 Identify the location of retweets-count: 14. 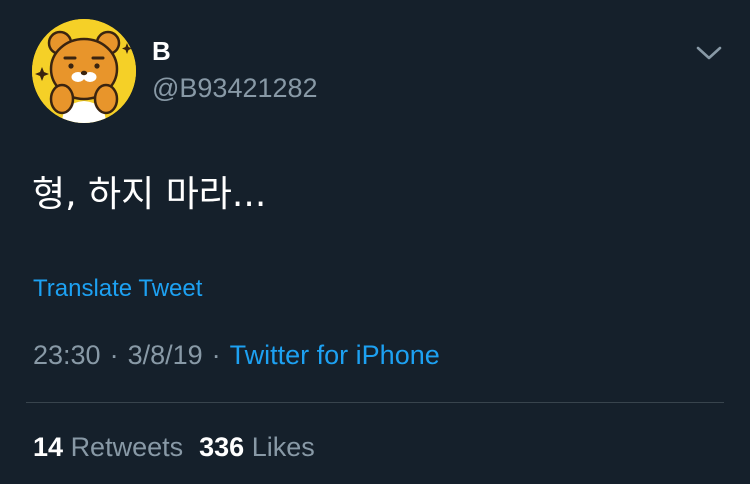
(48, 447).